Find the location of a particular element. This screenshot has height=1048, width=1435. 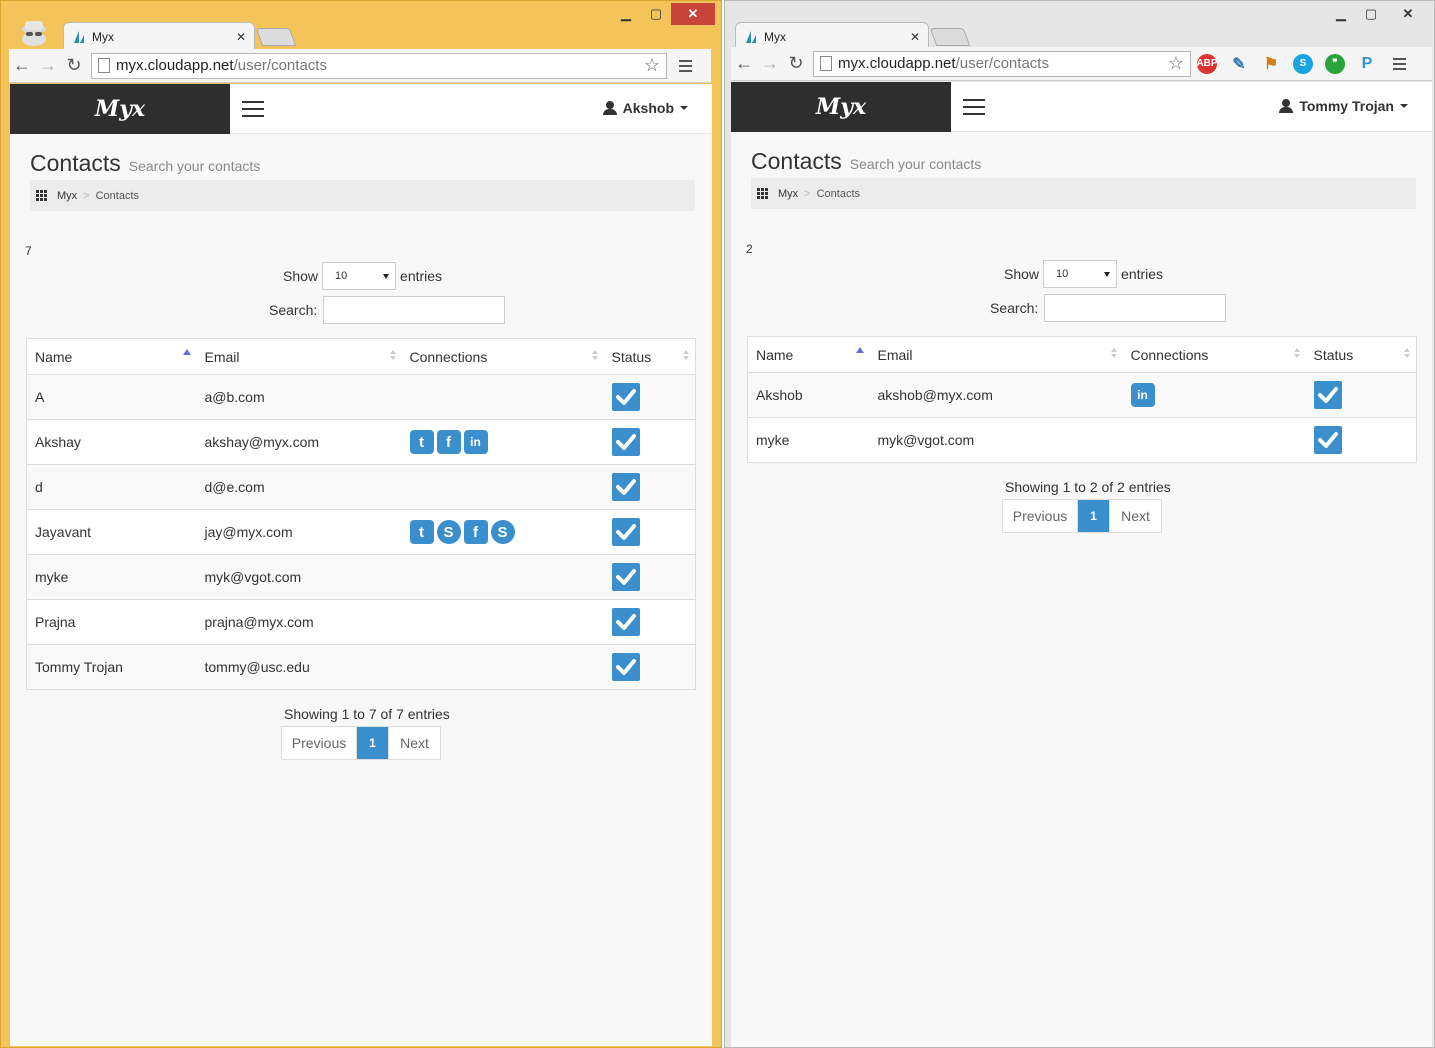

search-label: Search: is located at coordinates (1014, 308).